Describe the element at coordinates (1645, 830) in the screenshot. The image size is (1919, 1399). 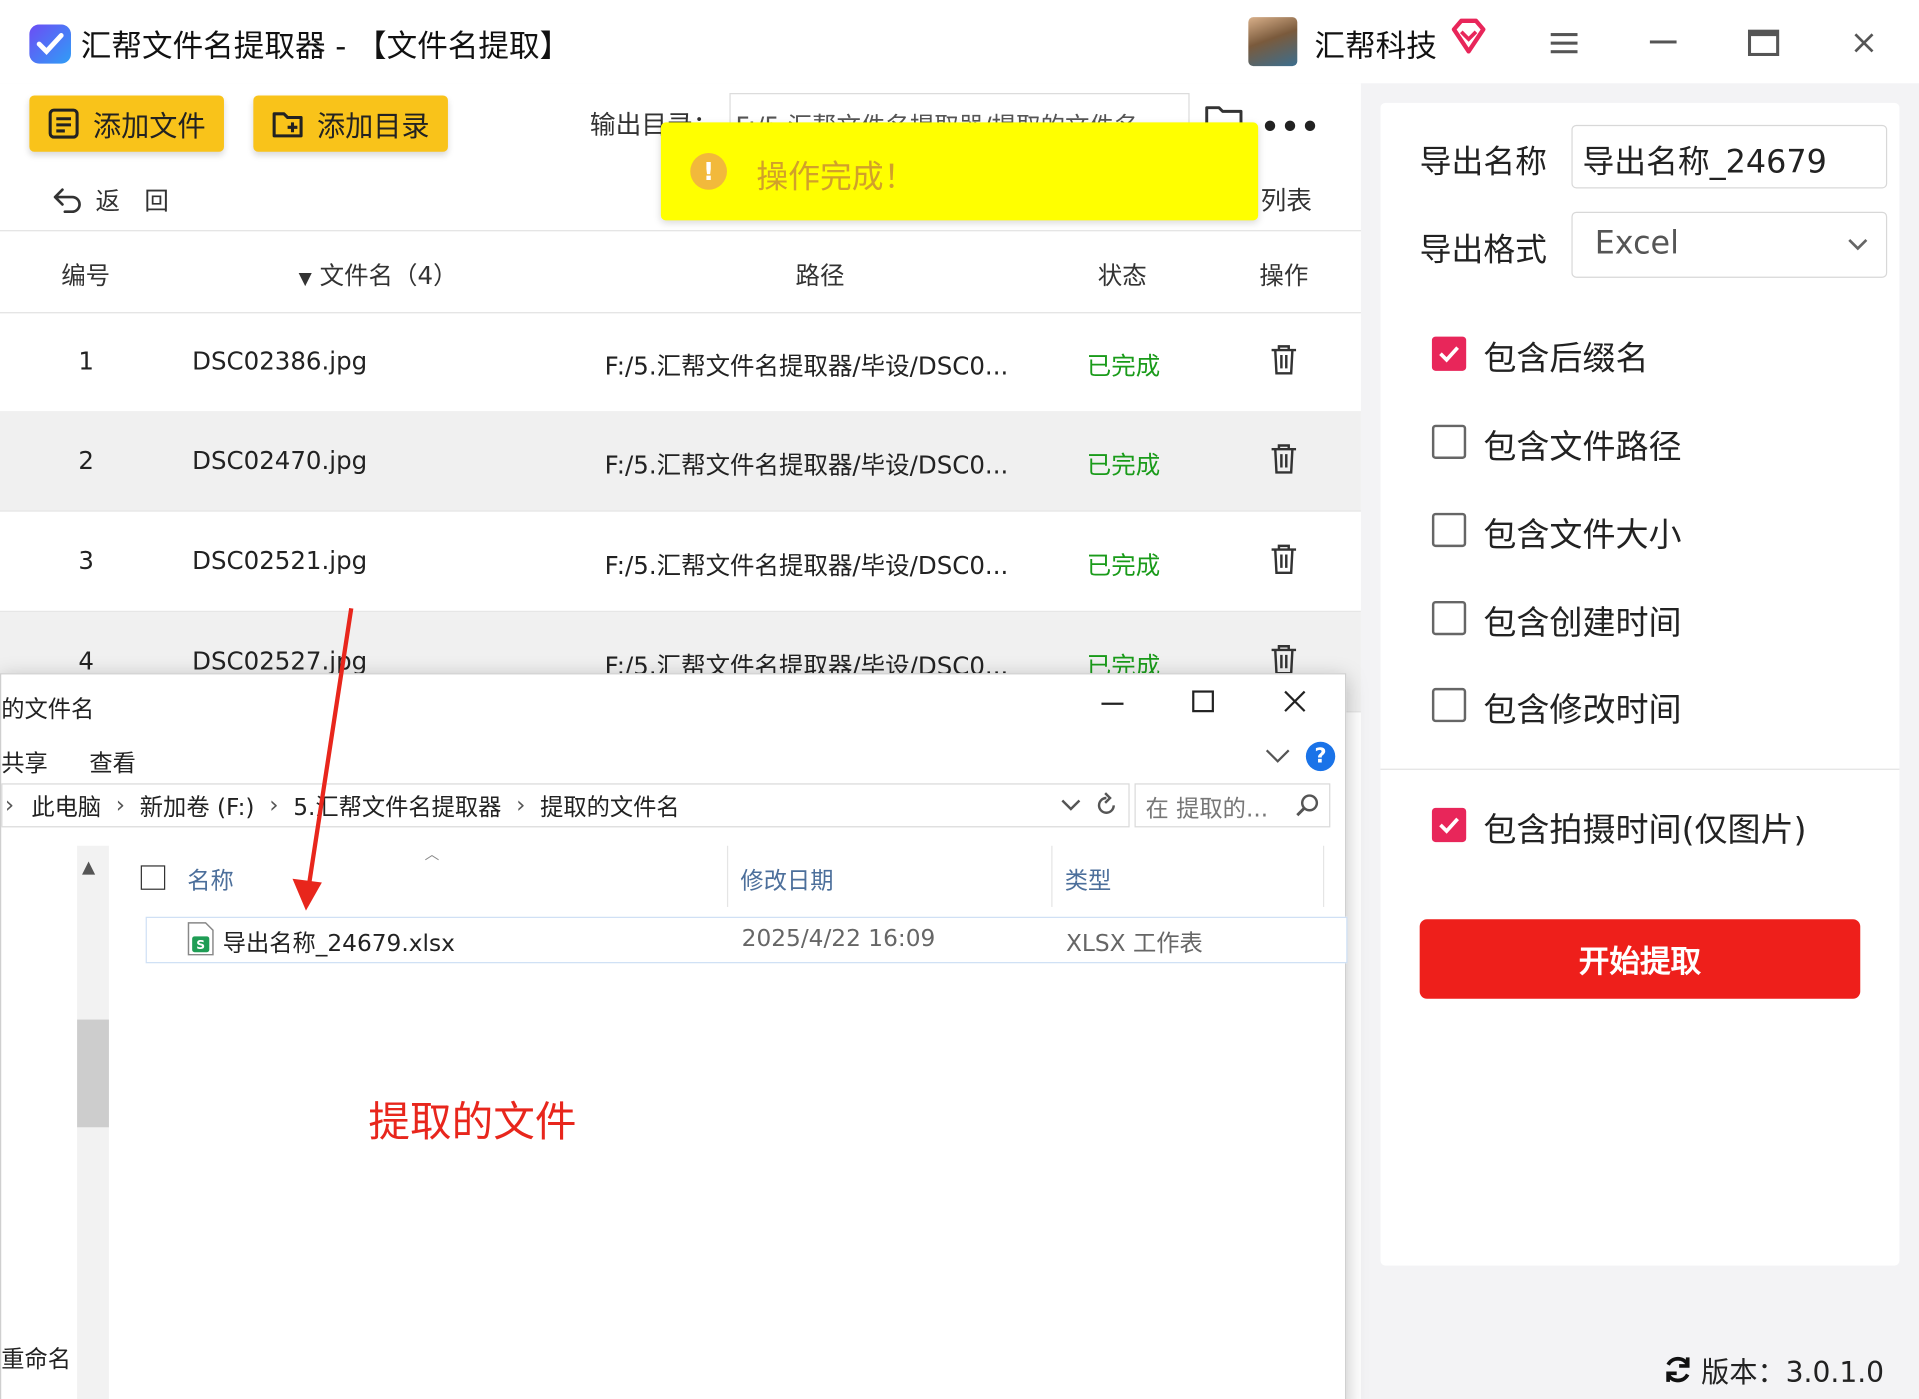
I see `option-photo-time-label: 包含拍摄时间(仅图片)` at that location.